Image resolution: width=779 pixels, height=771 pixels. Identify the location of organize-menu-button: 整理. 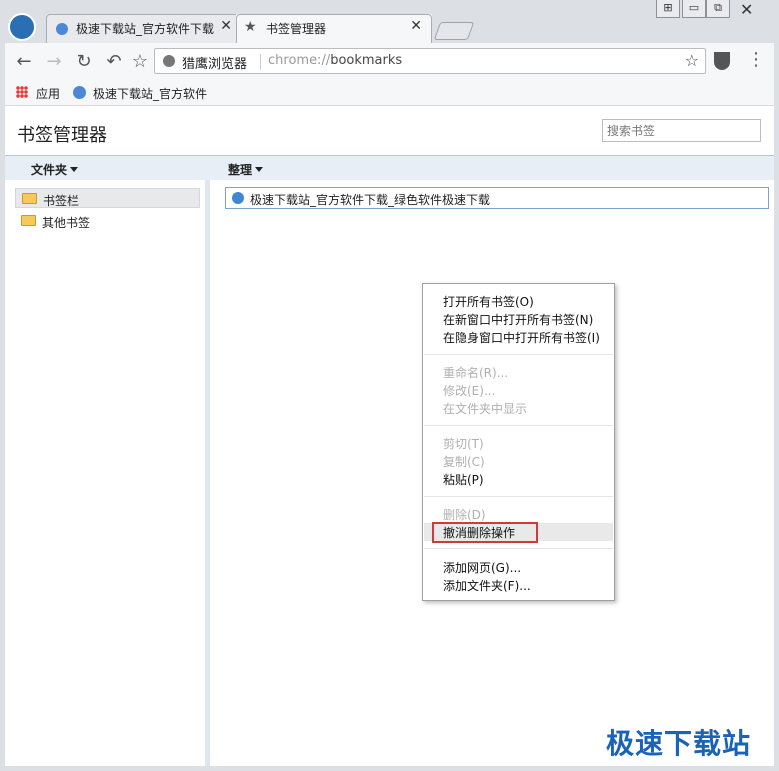
(246, 169).